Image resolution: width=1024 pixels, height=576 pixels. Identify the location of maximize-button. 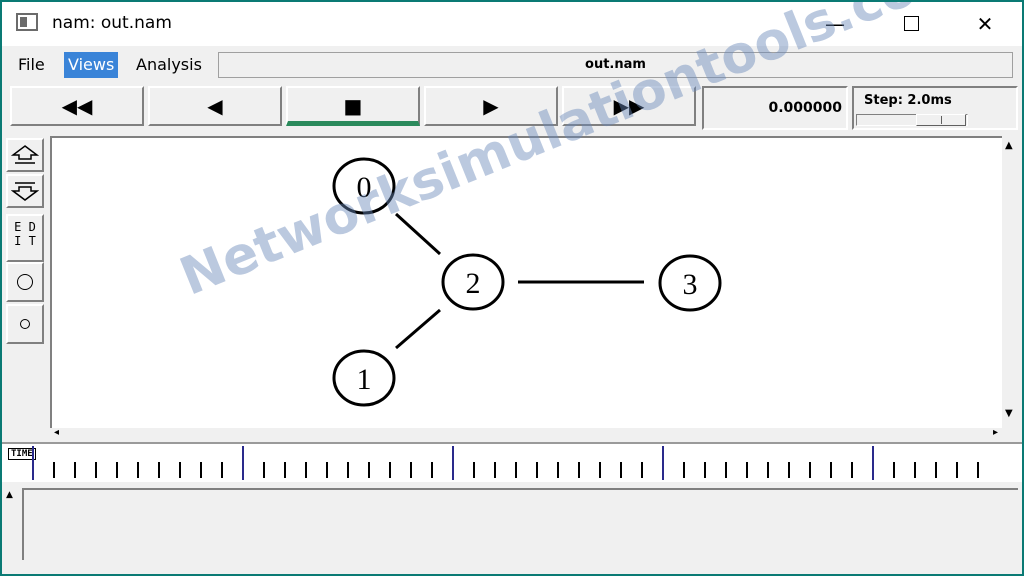
(911, 24).